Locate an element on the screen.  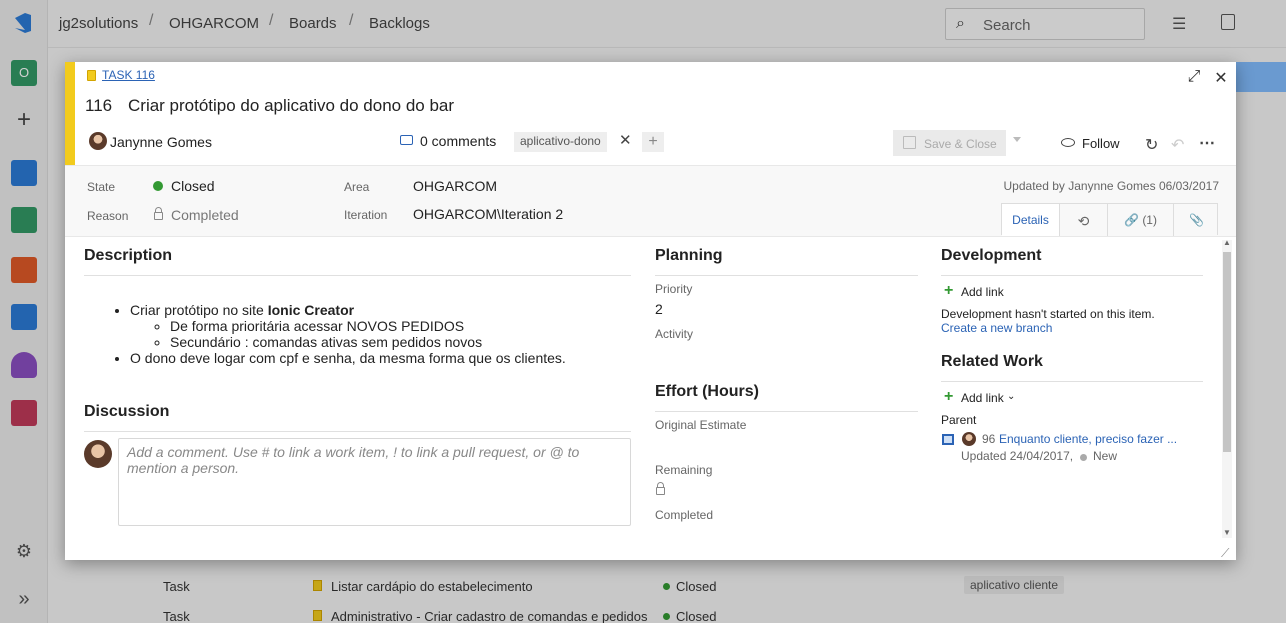
parent-id: 96 is located at coordinates (989, 439).